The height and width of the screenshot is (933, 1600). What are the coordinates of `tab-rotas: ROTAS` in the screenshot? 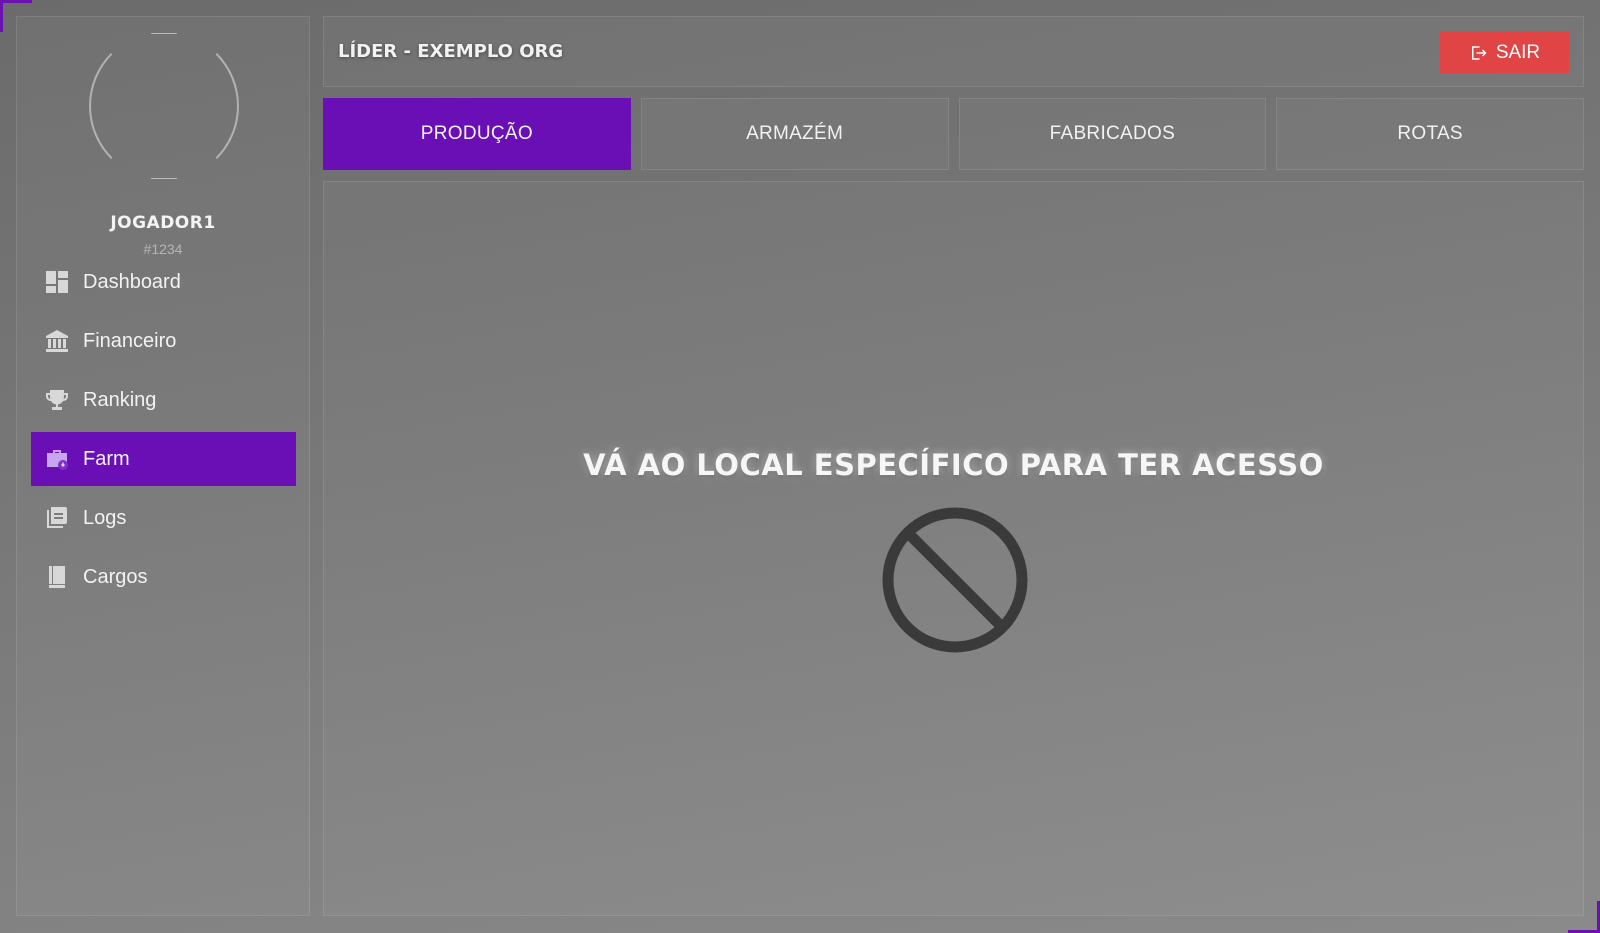 It's located at (1430, 134).